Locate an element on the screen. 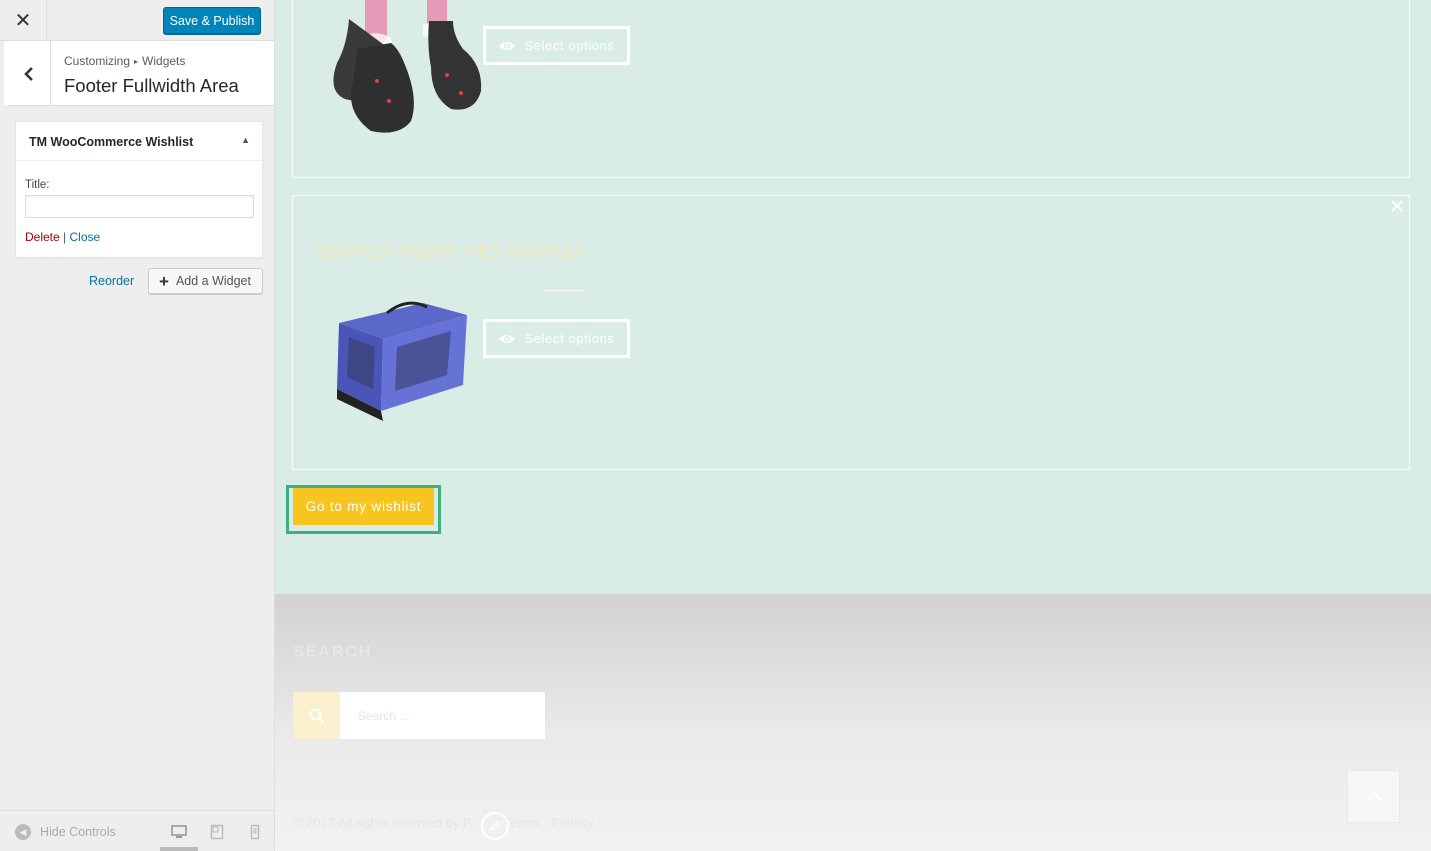 The width and height of the screenshot is (1431, 851). terms-link: Terms is located at coordinates (521, 822).